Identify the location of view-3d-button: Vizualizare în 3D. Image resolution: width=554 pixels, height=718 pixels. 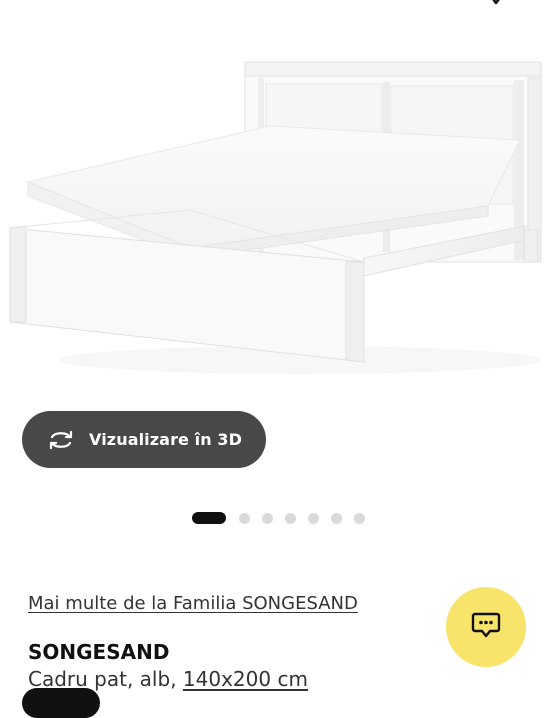
(144, 439).